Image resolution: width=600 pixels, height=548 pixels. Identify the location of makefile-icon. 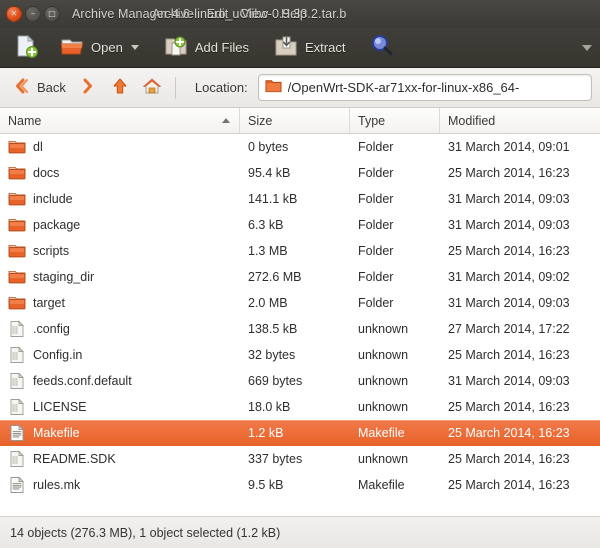
(17, 484).